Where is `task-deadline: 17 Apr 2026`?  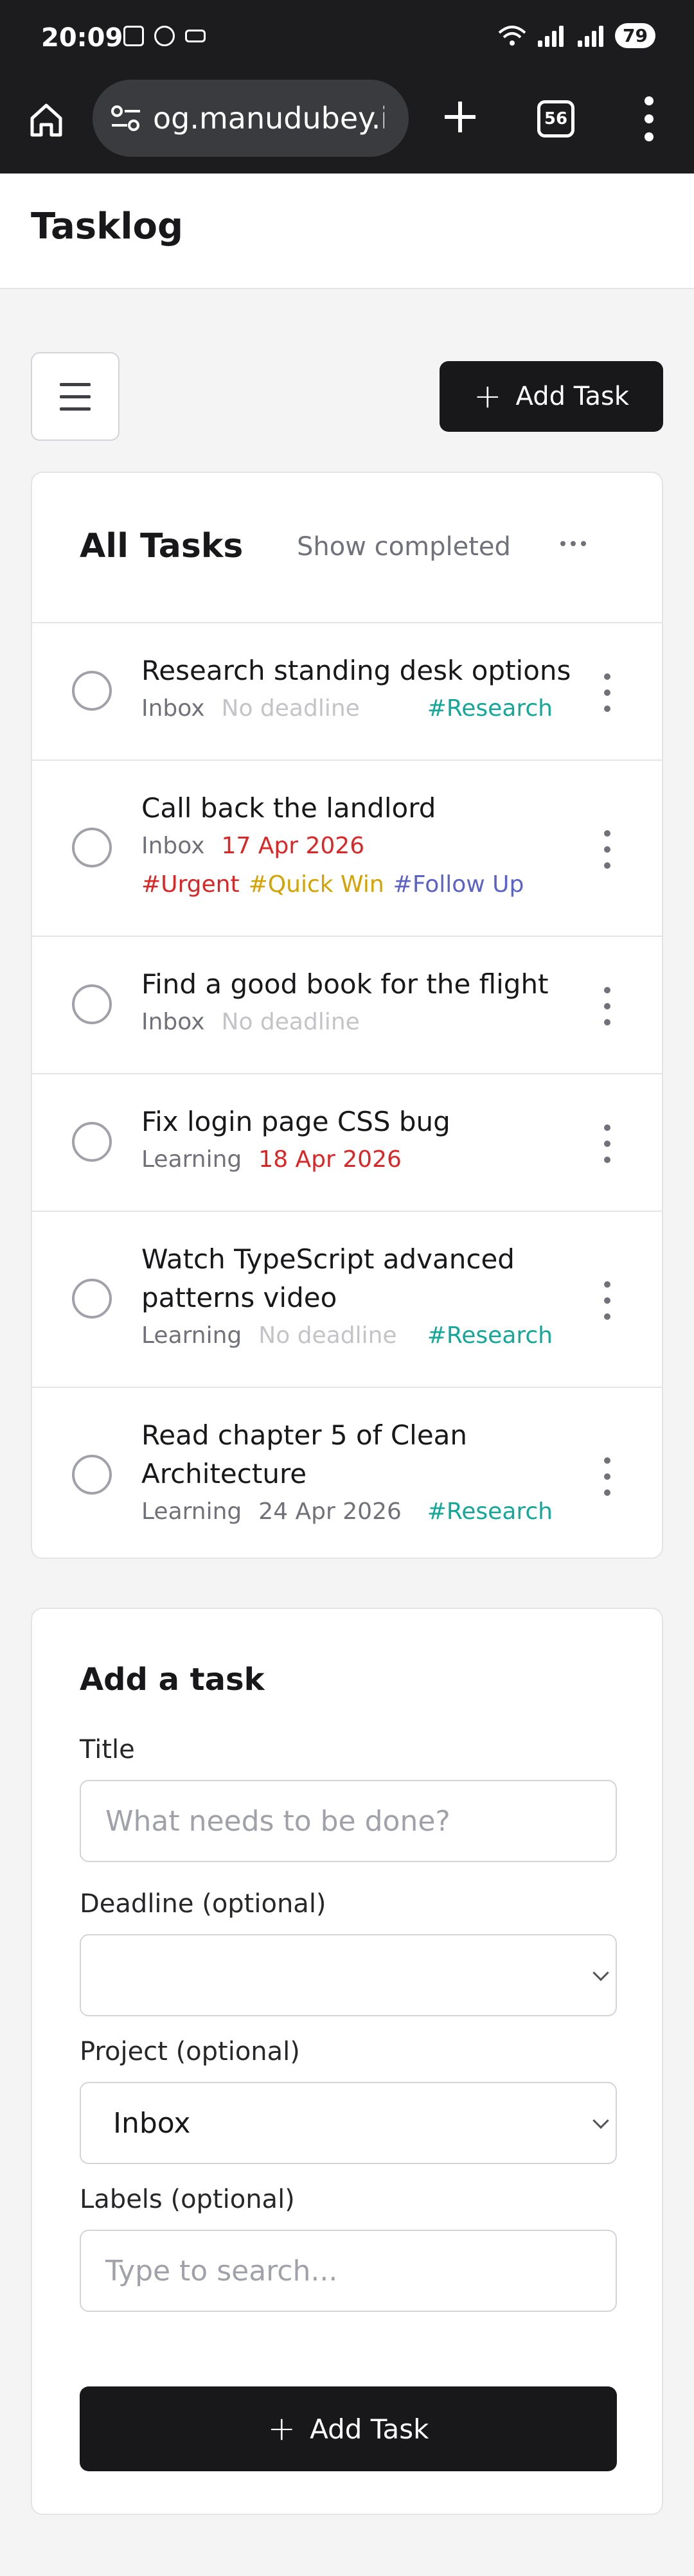
task-deadline: 17 Apr 2026 is located at coordinates (293, 846).